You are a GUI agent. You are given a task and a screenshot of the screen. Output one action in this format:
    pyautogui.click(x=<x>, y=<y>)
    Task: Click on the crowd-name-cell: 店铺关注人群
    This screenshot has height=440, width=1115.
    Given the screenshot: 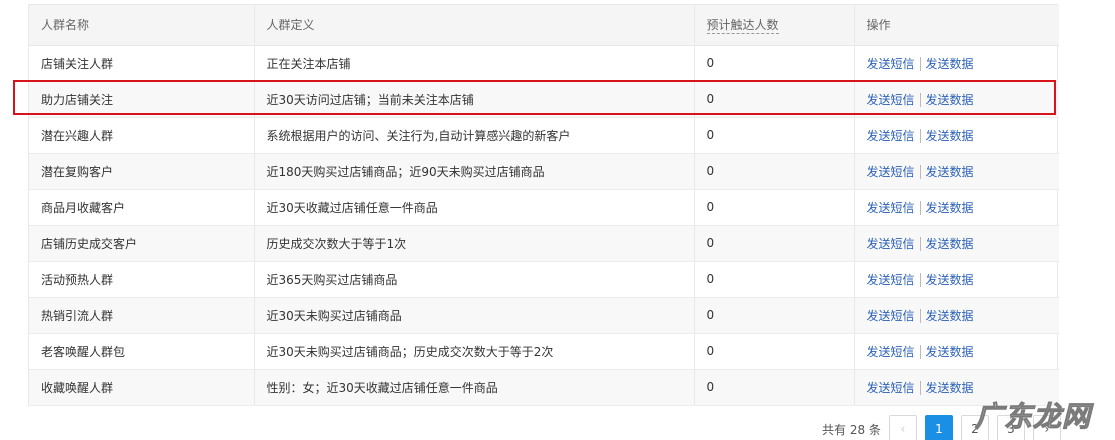 What is the action you would take?
    pyautogui.click(x=142, y=63)
    